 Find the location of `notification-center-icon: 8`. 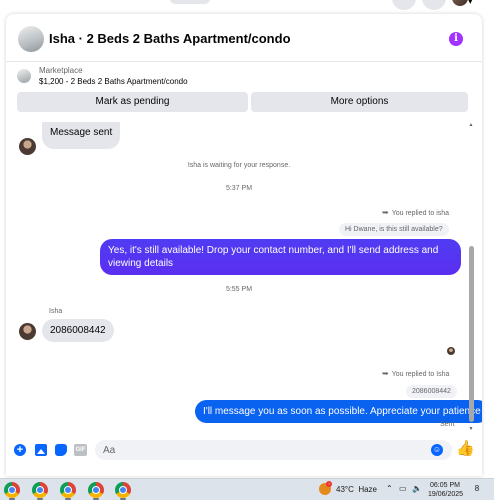

notification-center-icon: 8 is located at coordinates (477, 489).